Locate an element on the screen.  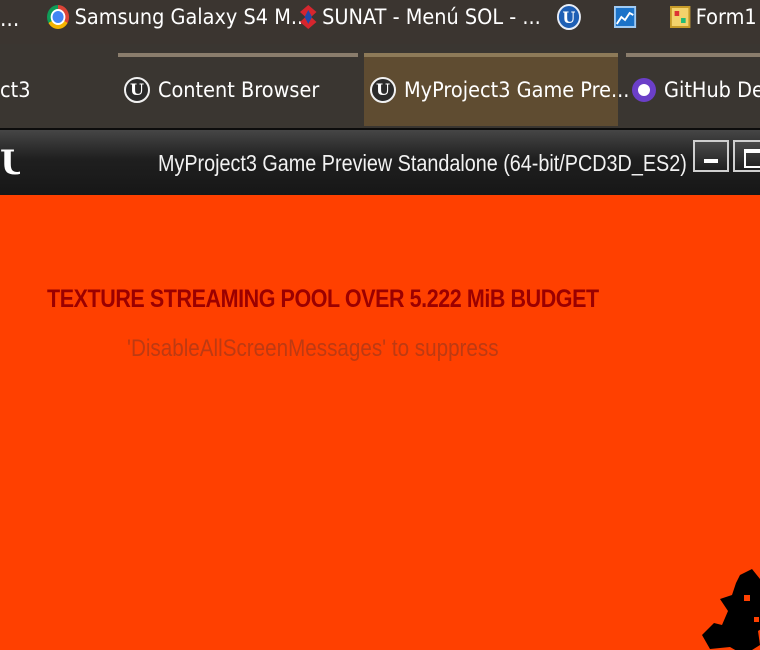
maximize-button is located at coordinates (746, 156).